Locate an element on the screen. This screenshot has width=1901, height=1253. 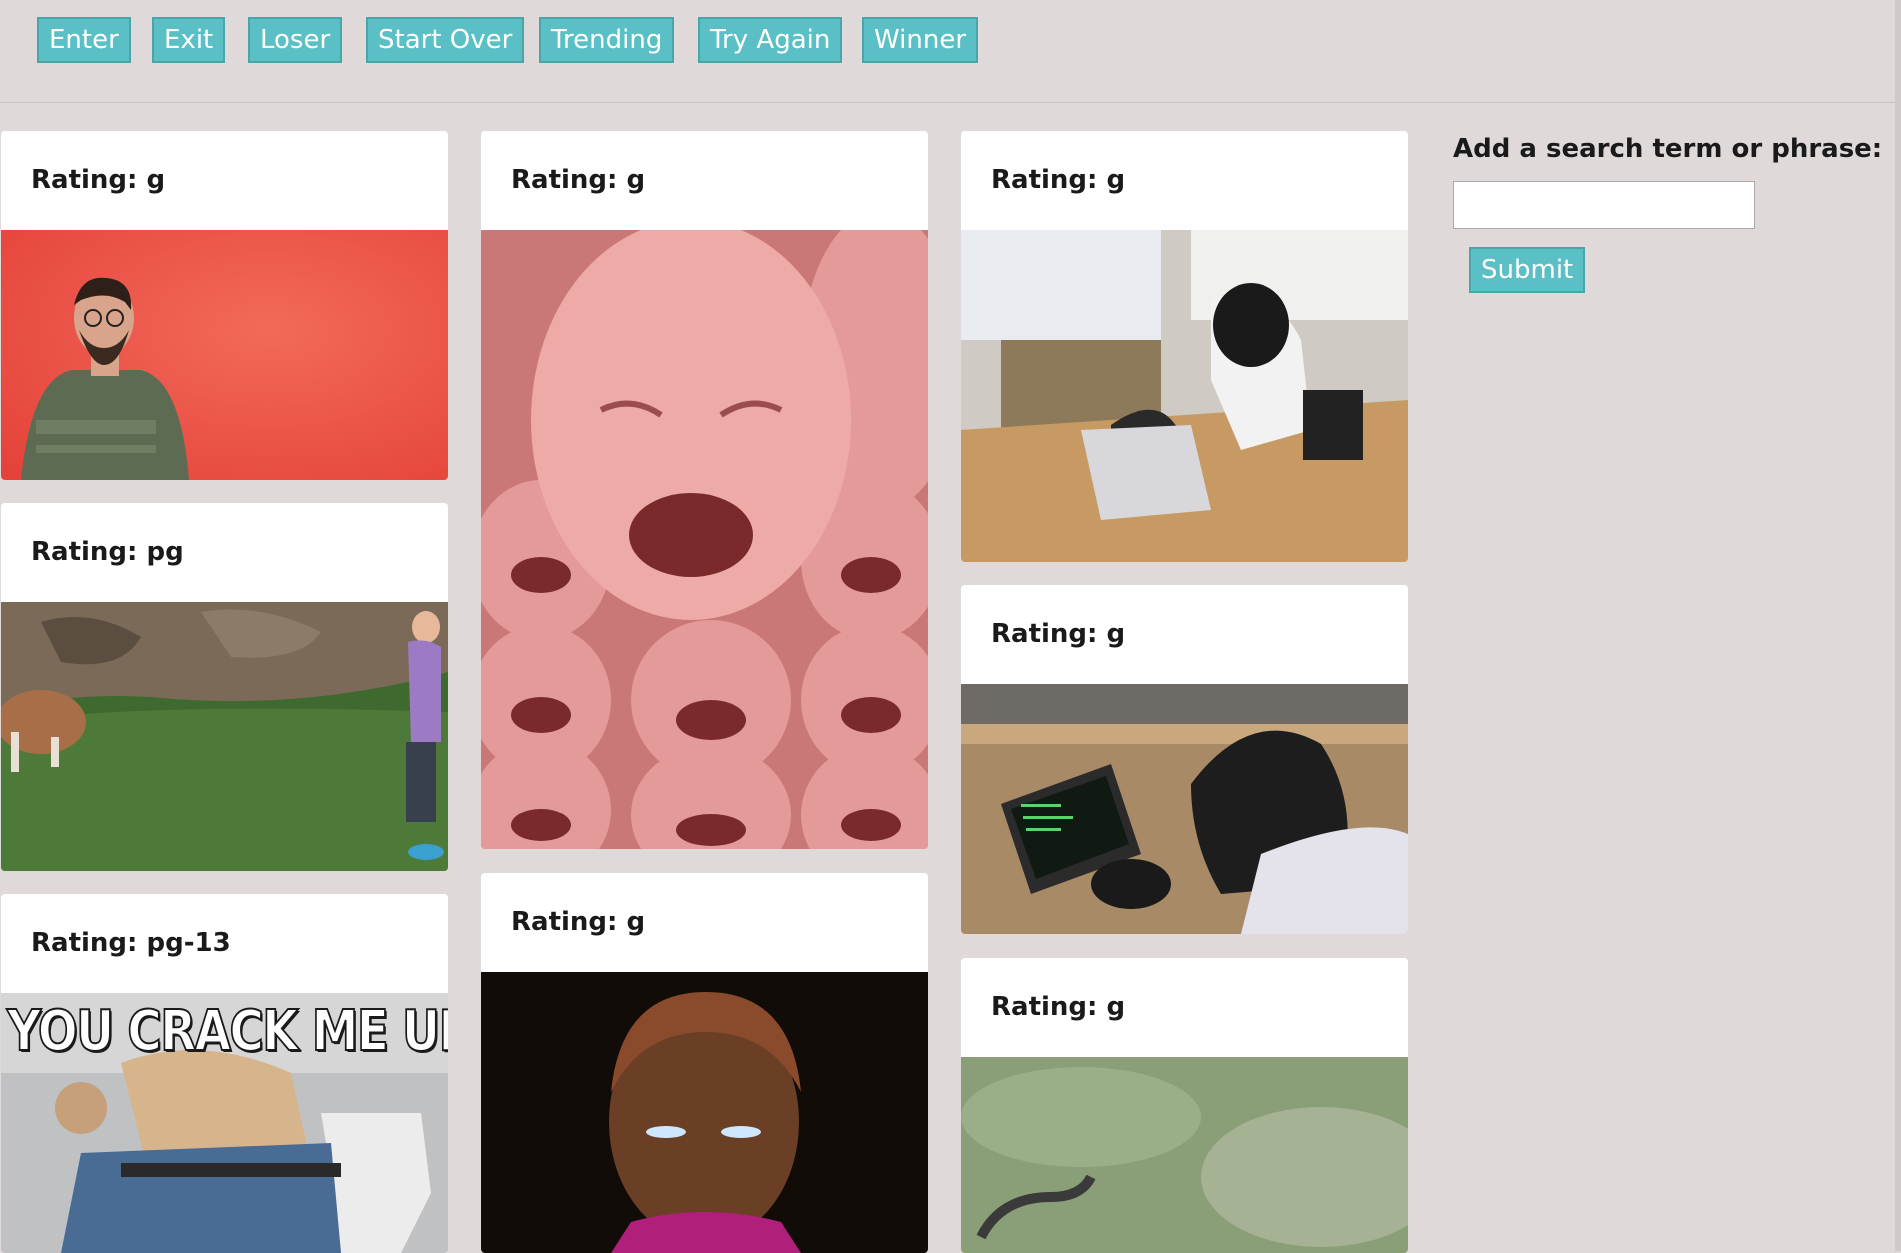
search-input is located at coordinates (1604, 205).